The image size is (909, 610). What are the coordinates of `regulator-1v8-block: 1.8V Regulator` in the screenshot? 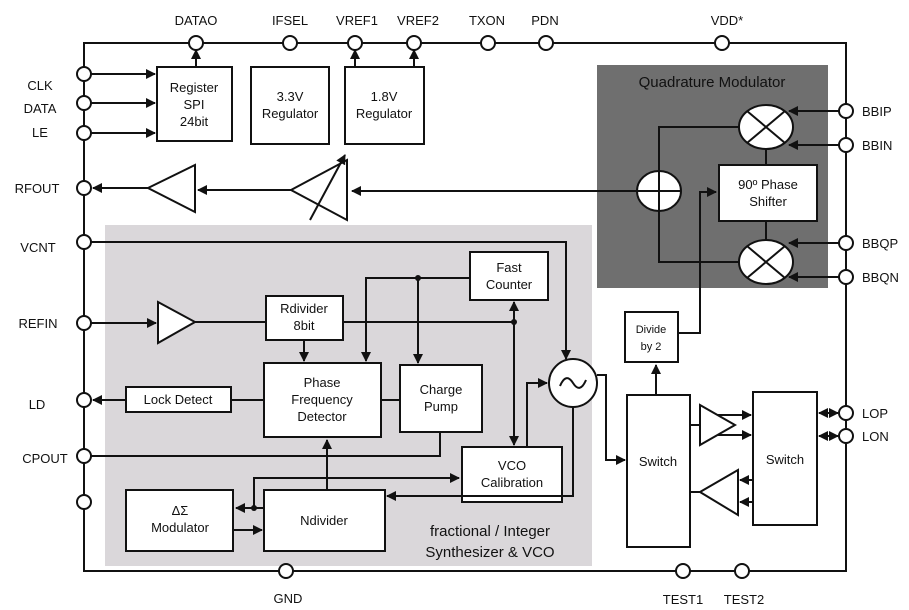 It's located at (384, 105).